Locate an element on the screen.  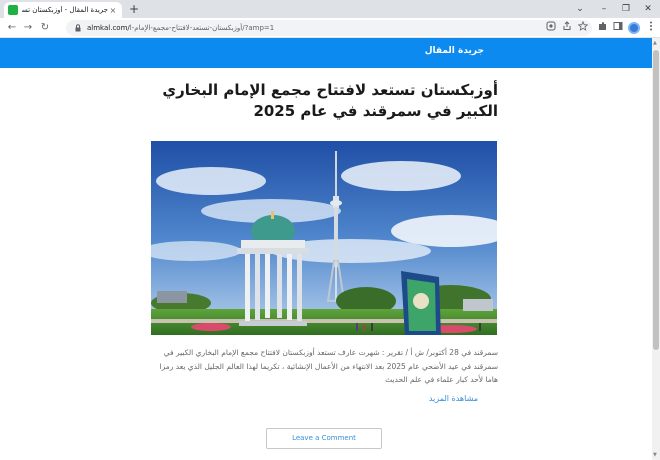
extensions-puzzle-icon is located at coordinates (603, 28).